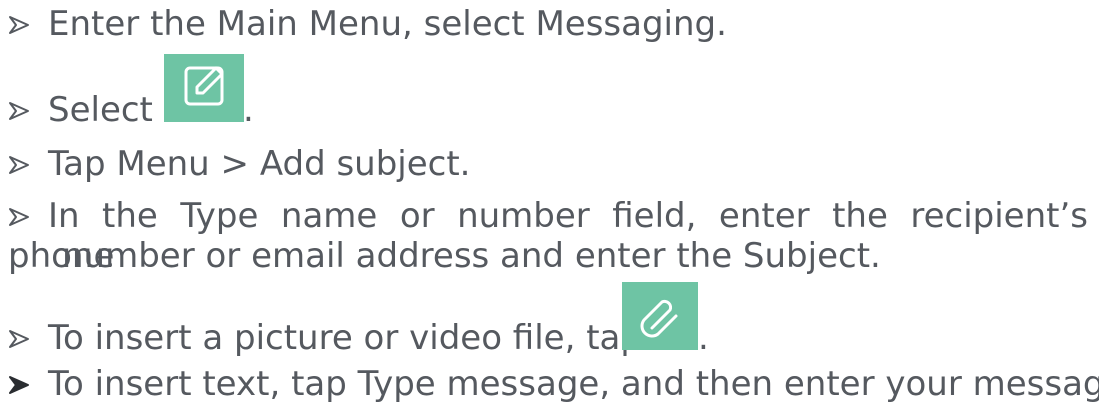 This screenshot has width=1099, height=406. What do you see at coordinates (259, 164) in the screenshot?
I see `step-3-text: Tap Menu > Add subject.` at bounding box center [259, 164].